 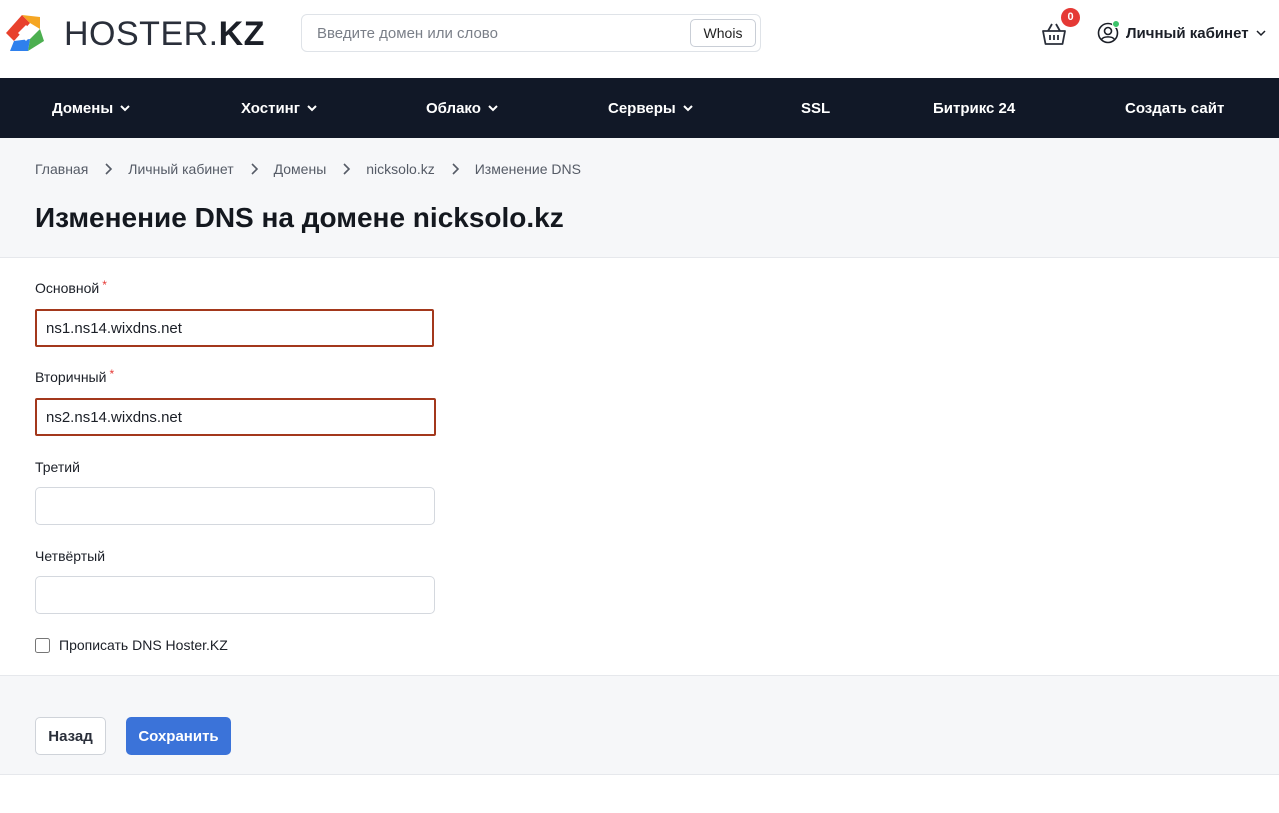 What do you see at coordinates (300, 169) in the screenshot?
I see `breadcrumb-item-domains: Домены` at bounding box center [300, 169].